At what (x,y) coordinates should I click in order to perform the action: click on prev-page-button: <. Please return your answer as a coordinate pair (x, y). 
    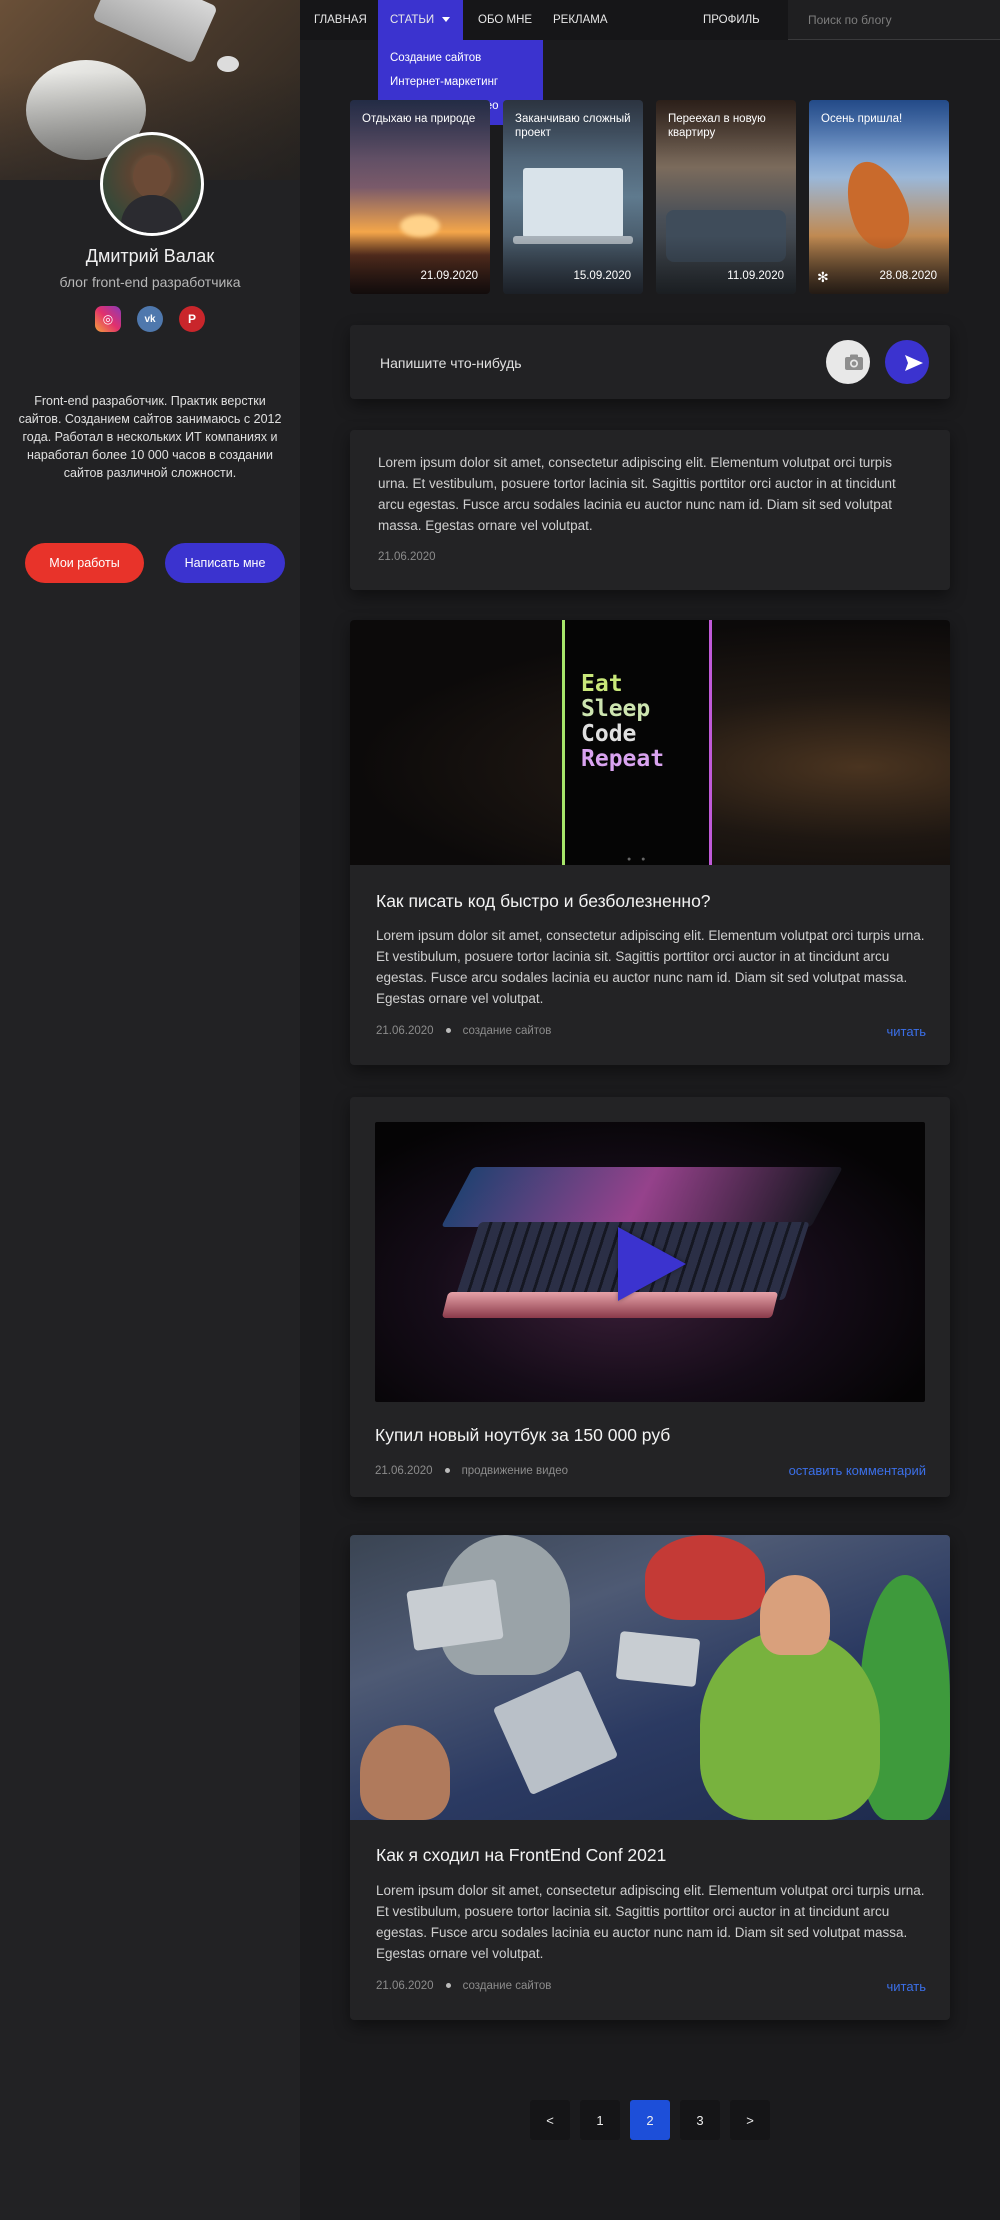
    Looking at the image, I should click on (550, 2120).